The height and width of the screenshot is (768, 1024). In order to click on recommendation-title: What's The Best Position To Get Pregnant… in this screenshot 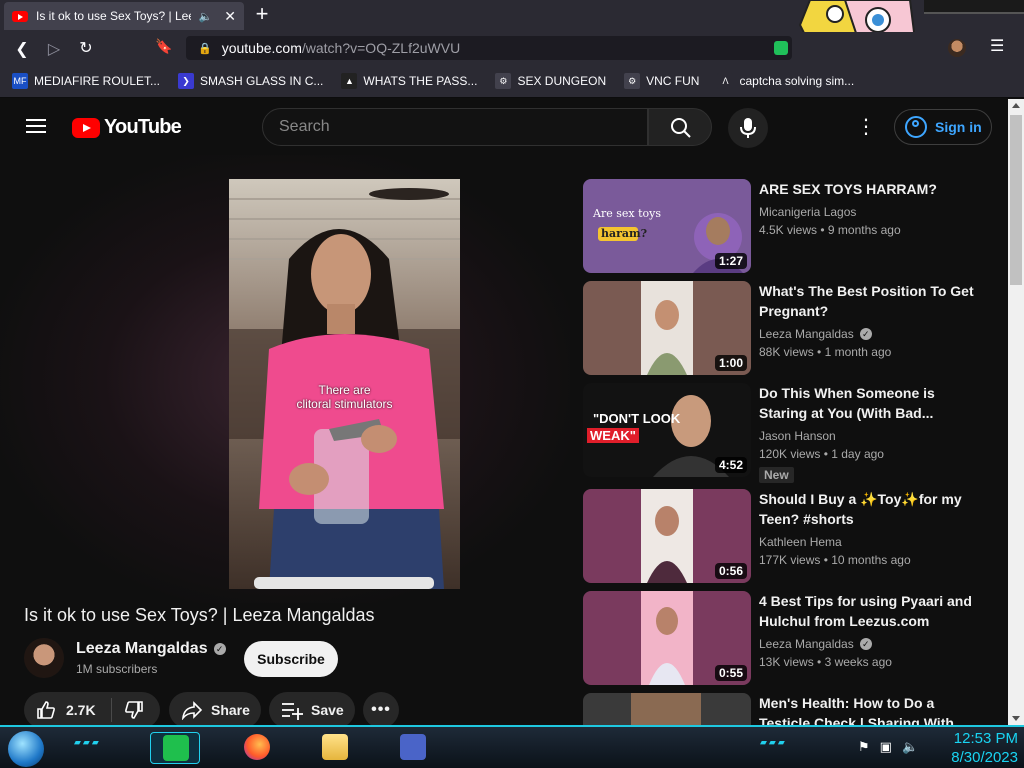, I will do `click(872, 301)`.